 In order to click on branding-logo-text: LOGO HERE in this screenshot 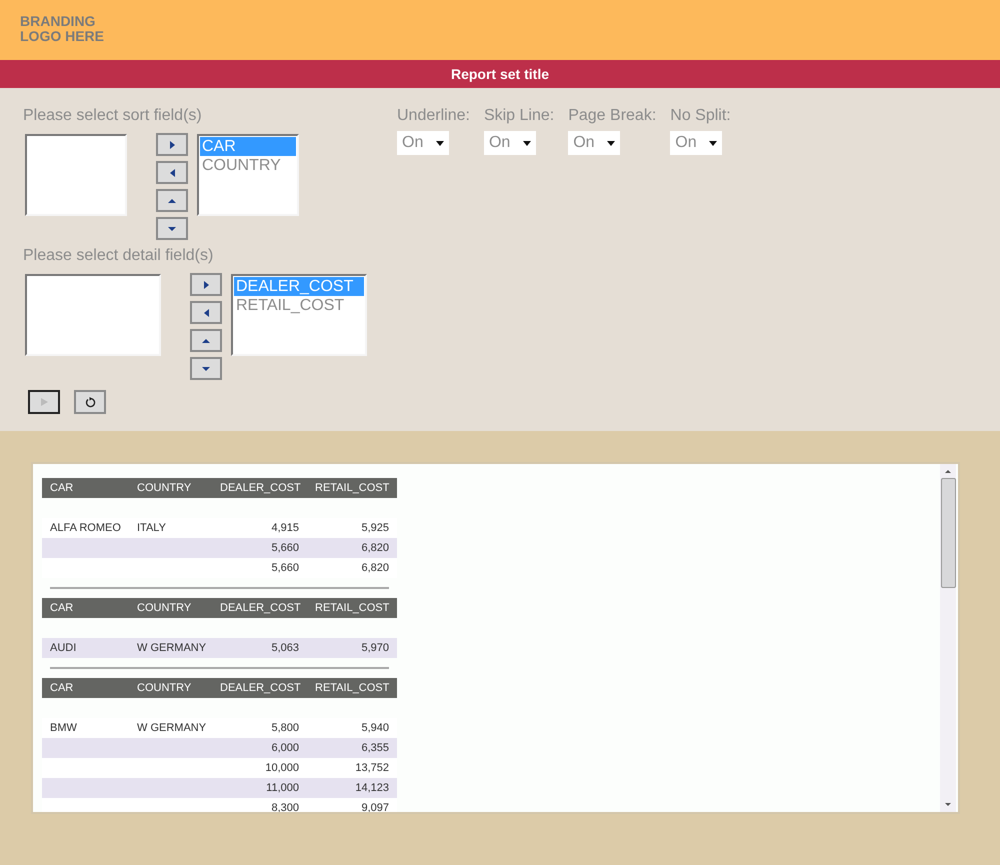, I will do `click(63, 36)`.